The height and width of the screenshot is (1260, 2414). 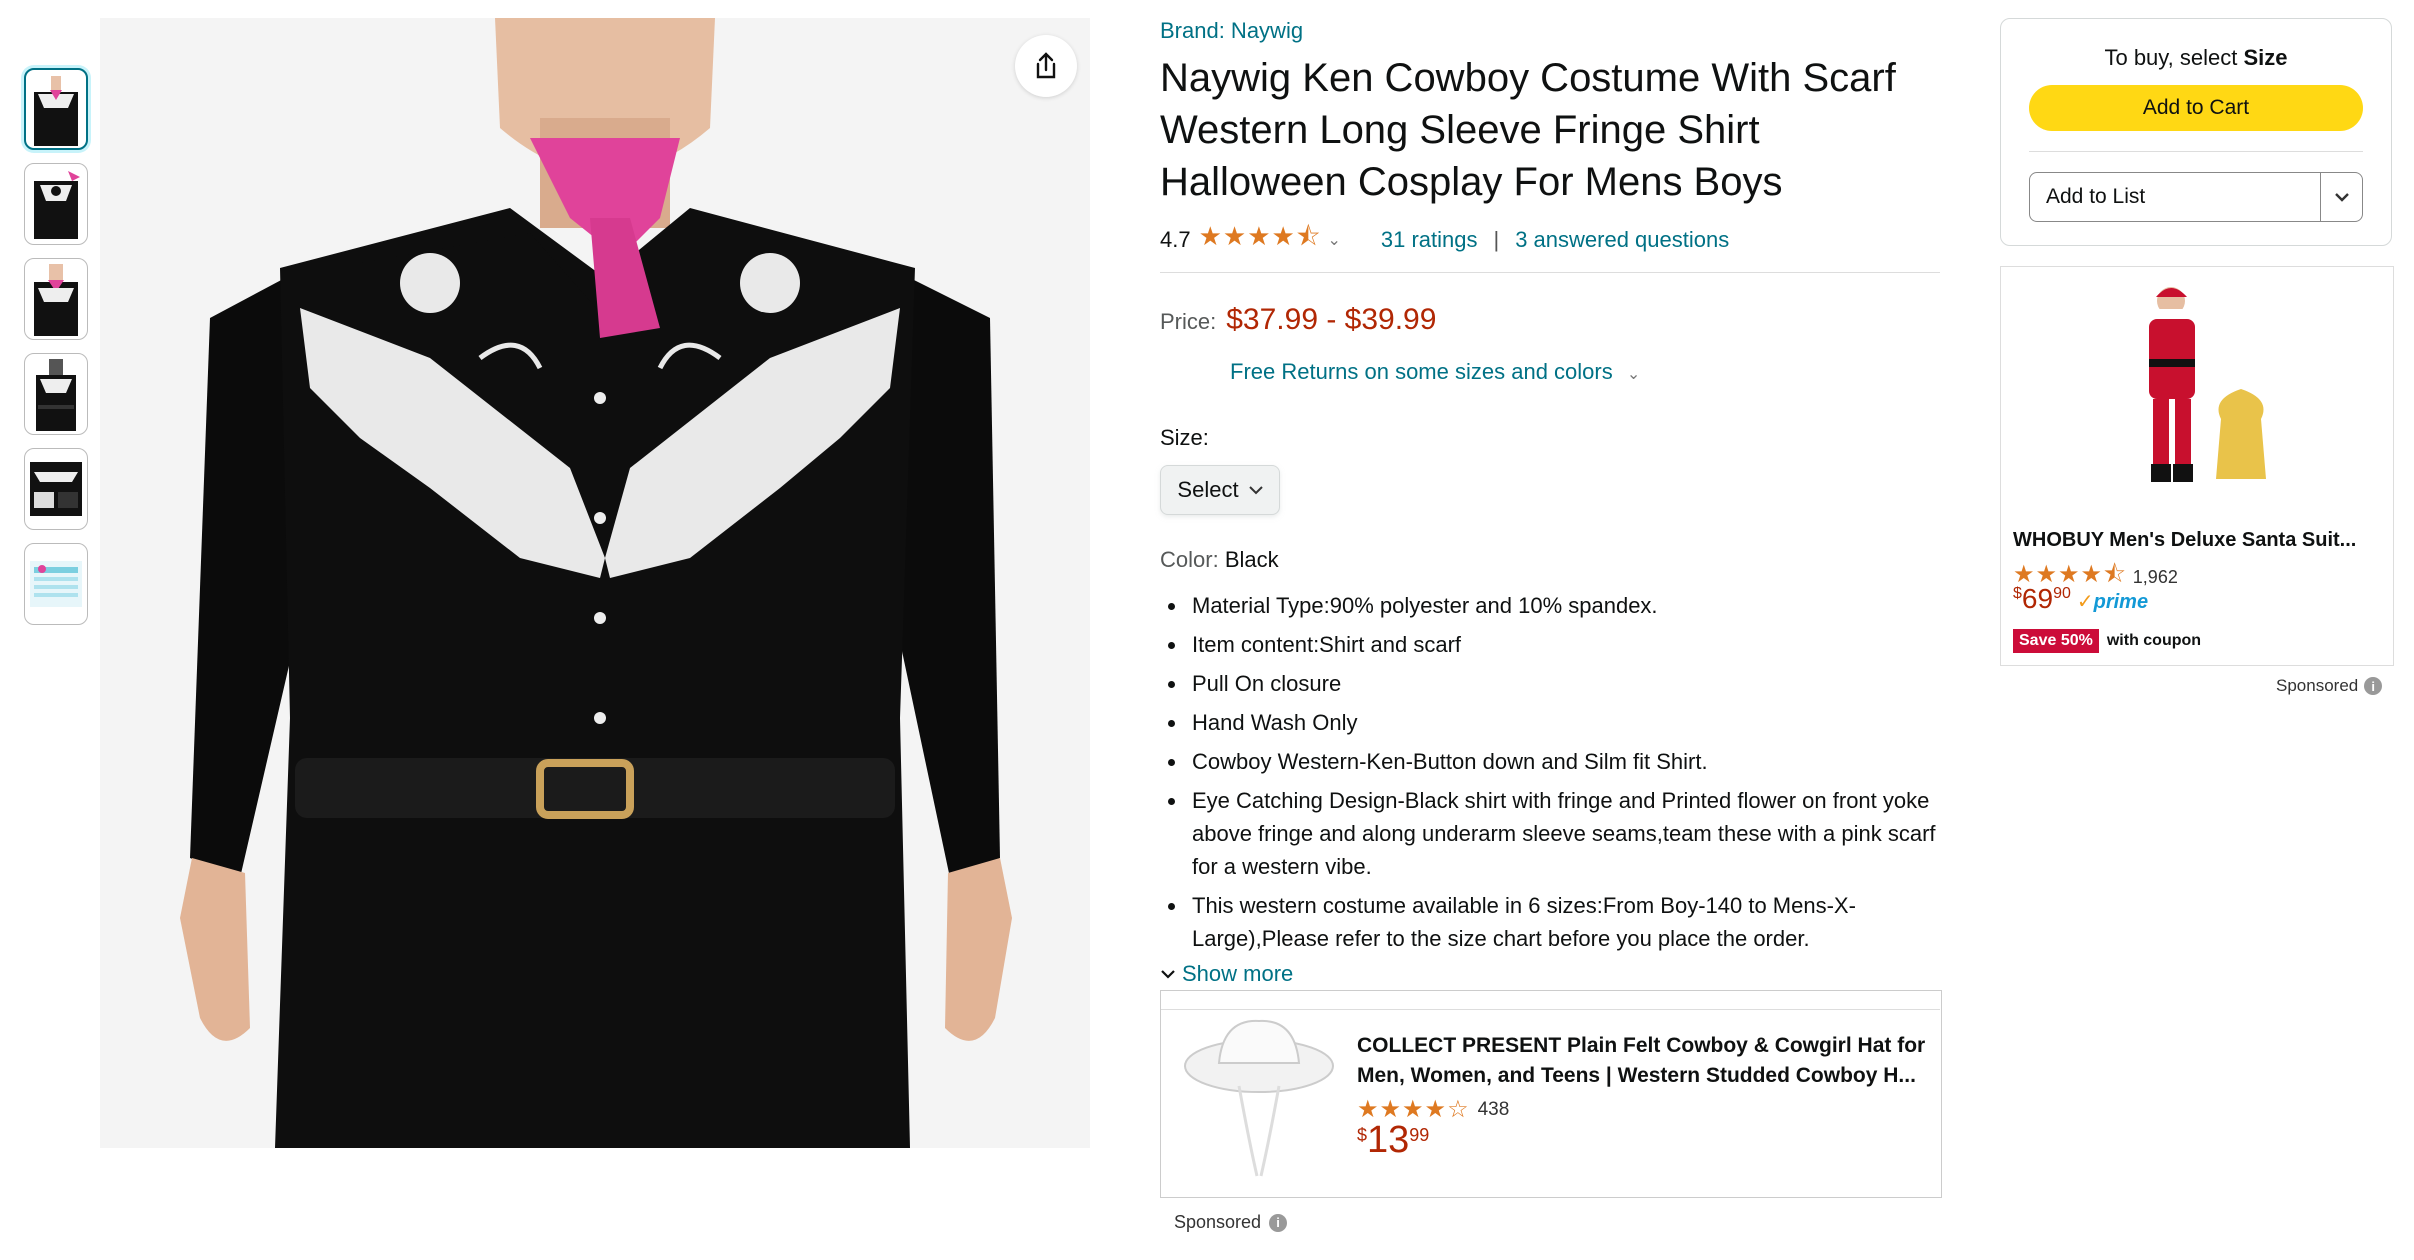 I want to click on detail-thumbnail-icon, so click(x=56, y=489).